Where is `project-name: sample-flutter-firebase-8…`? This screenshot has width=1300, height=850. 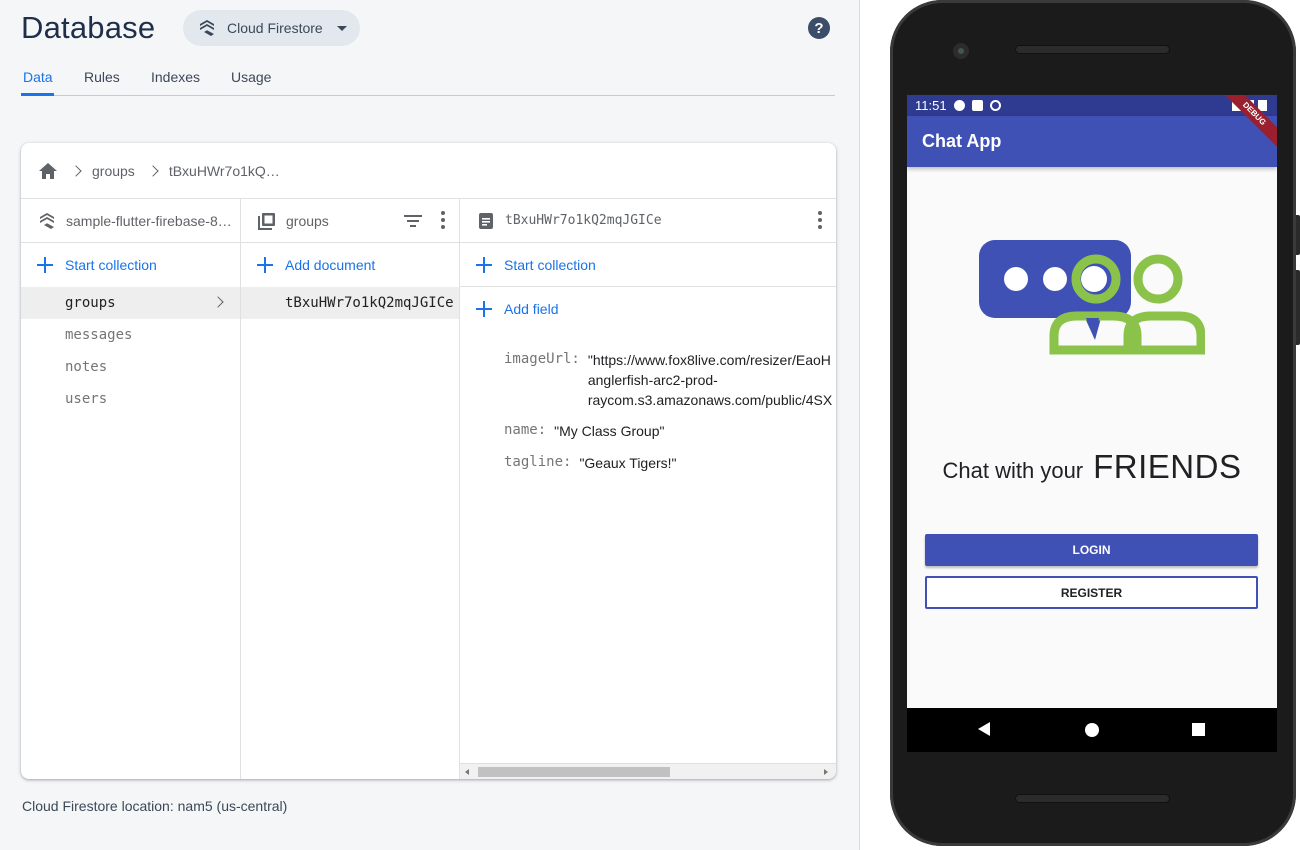 project-name: sample-flutter-firebase-8… is located at coordinates (149, 220).